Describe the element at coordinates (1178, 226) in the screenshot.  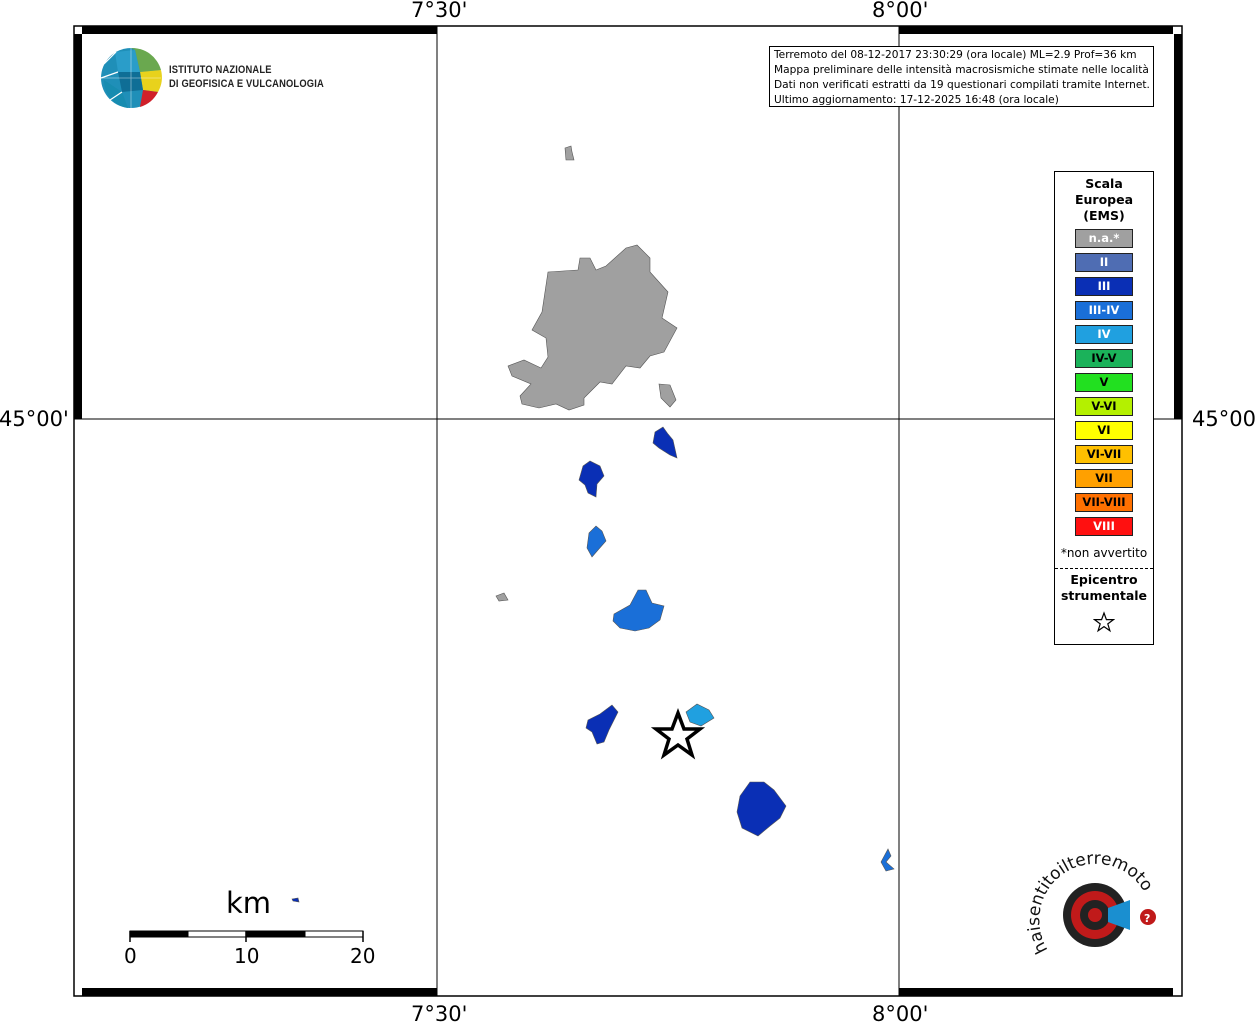
I see `frame-bar-right-top` at that location.